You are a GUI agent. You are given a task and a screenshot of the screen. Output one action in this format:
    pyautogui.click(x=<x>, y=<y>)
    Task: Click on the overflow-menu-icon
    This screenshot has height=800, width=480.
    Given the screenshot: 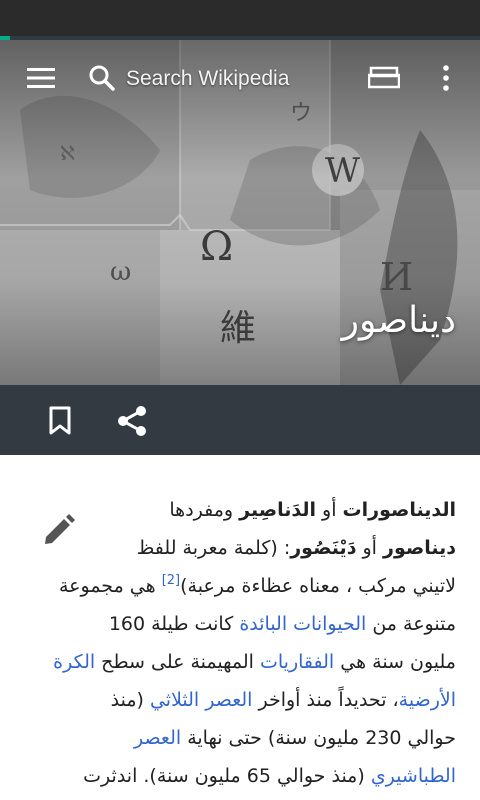 What is the action you would take?
    pyautogui.click(x=446, y=78)
    